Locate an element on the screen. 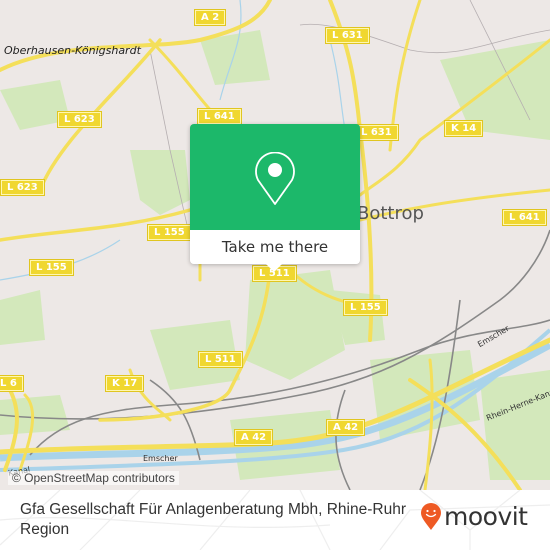 The height and width of the screenshot is (550, 550). moovit-wordmark: moovit is located at coordinates (486, 516).